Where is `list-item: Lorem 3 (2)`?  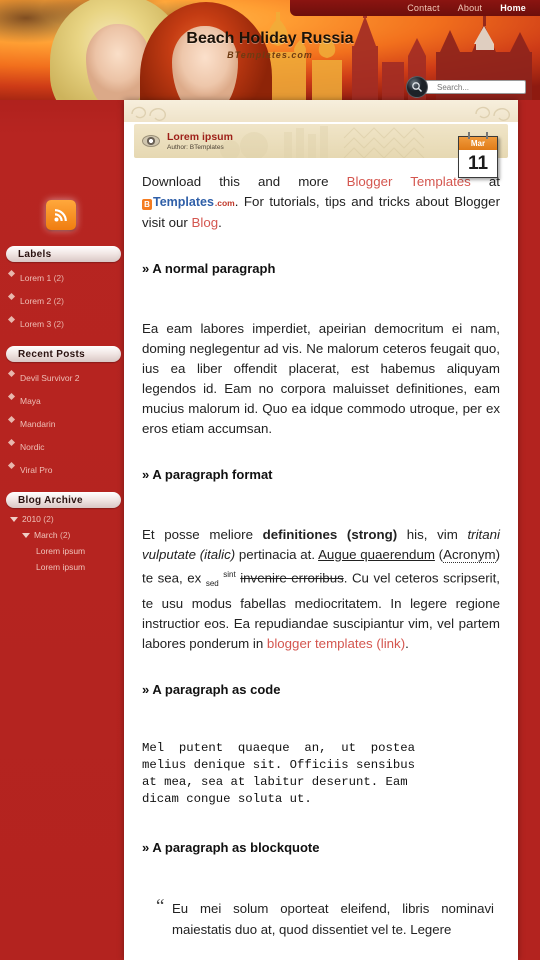
list-item: Lorem 3 (2) is located at coordinates (62, 323).